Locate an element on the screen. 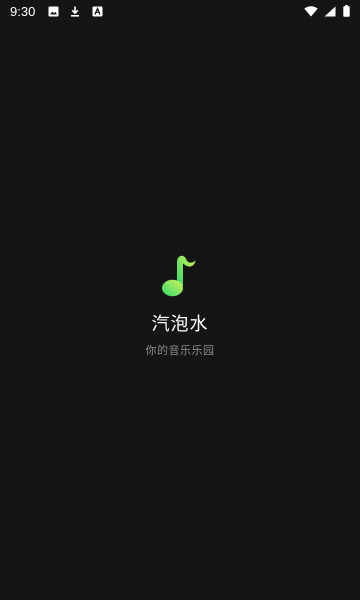  wifi-icon is located at coordinates (311, 11).